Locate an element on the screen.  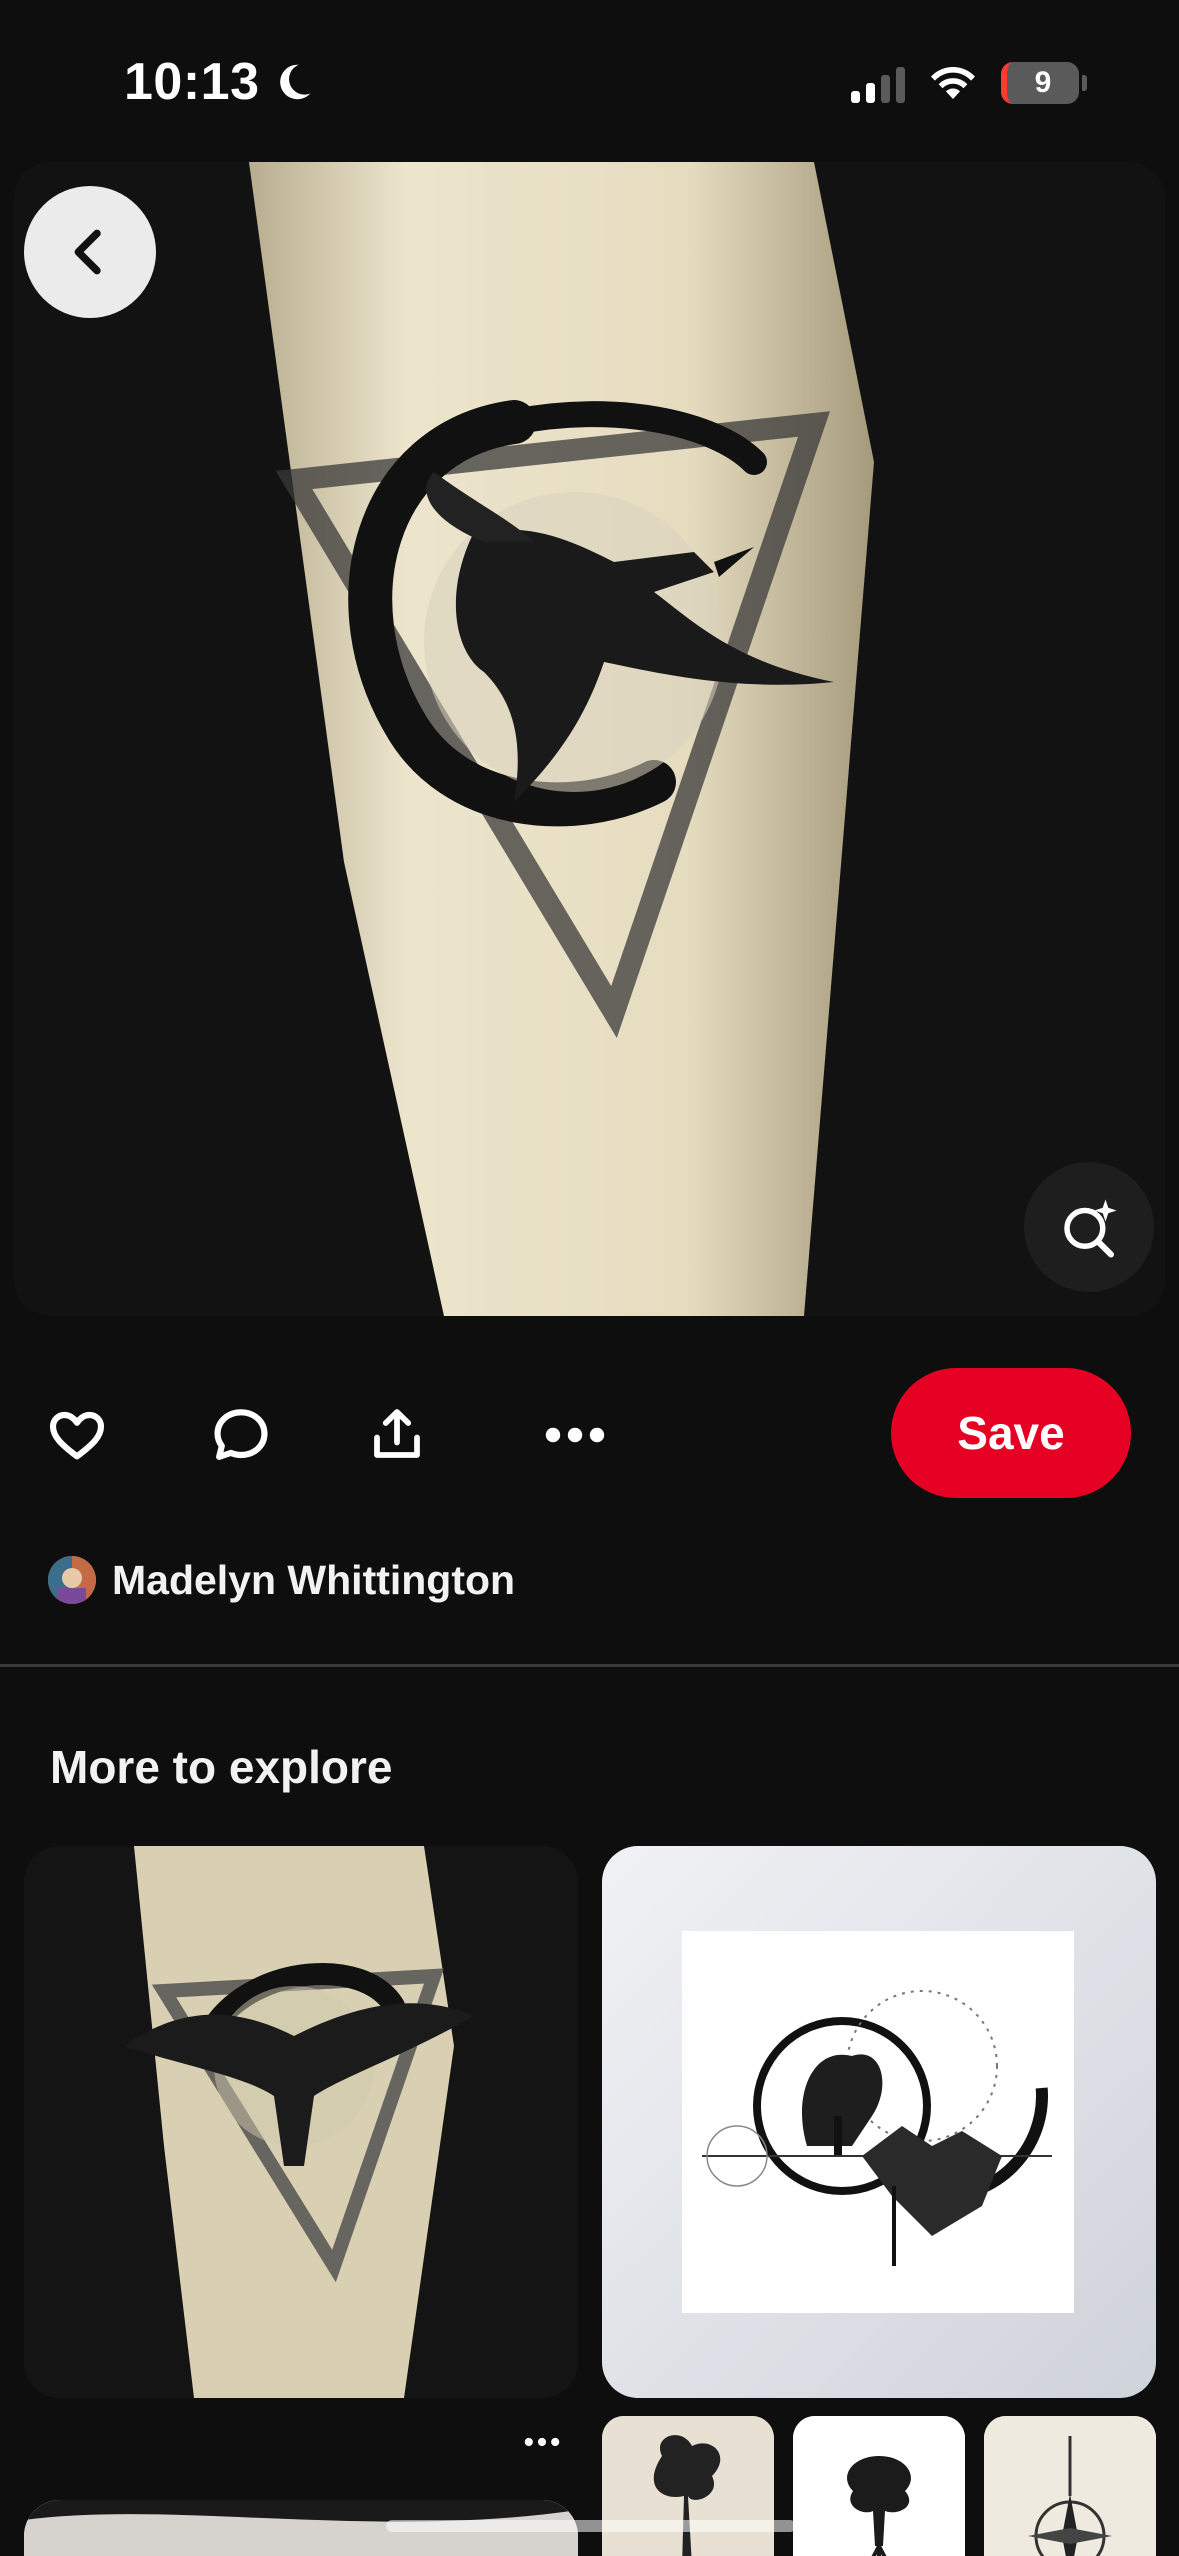
lens-sparkle-icon is located at coordinates (1090, 1228).